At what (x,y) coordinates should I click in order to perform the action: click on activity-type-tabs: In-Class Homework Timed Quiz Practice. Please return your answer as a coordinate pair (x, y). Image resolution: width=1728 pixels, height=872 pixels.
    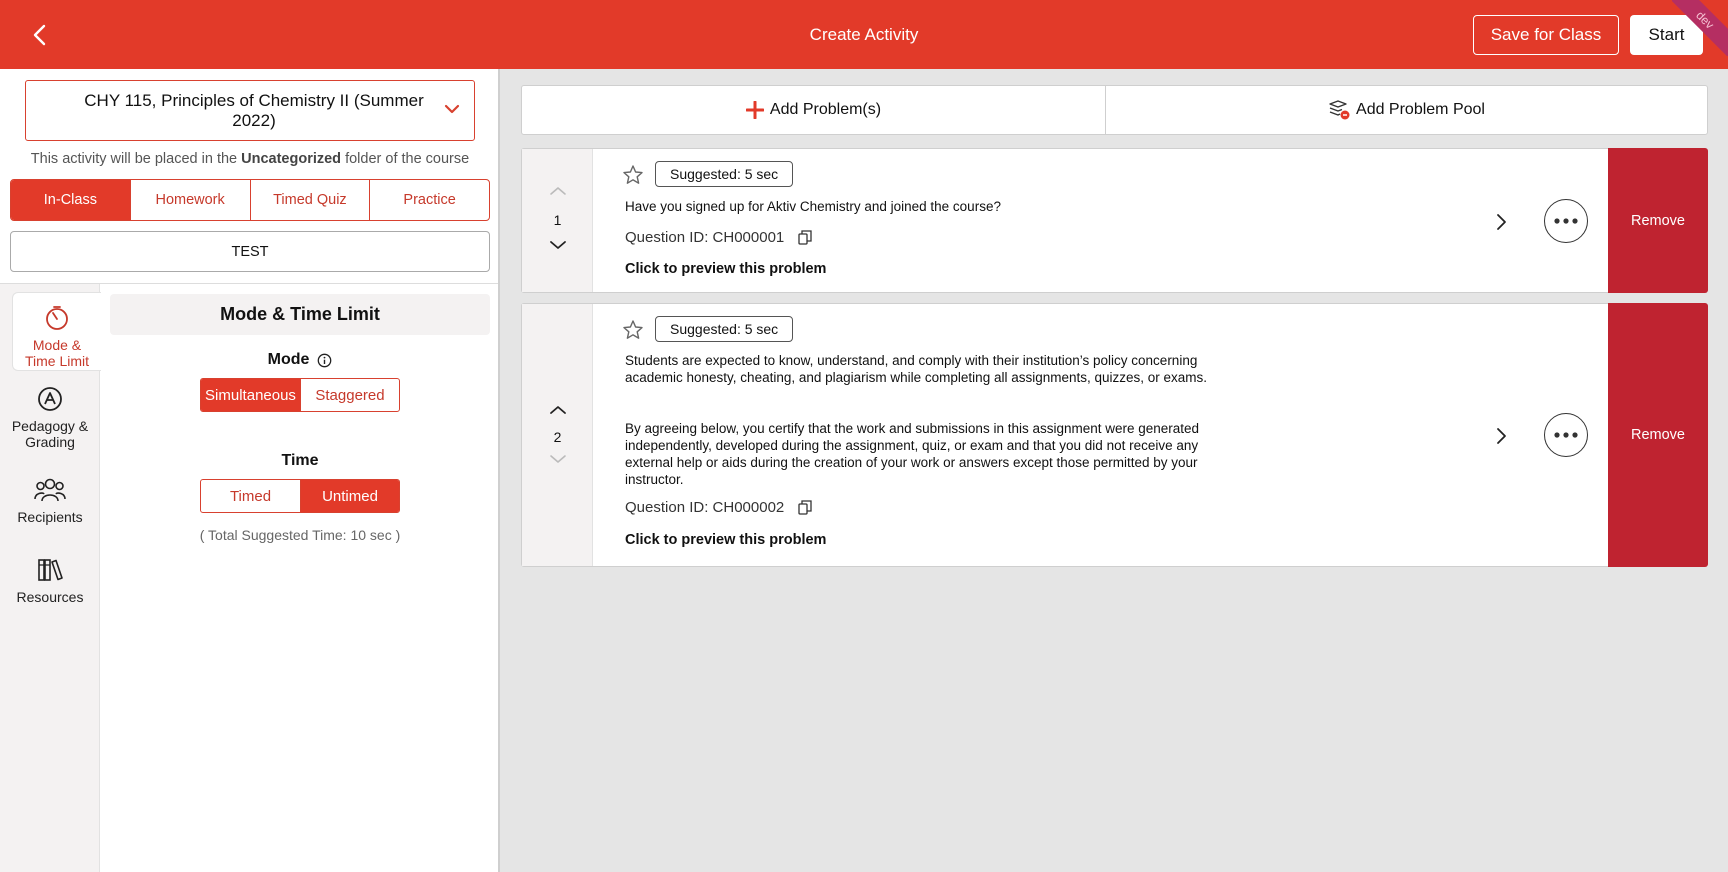
    Looking at the image, I should click on (250, 200).